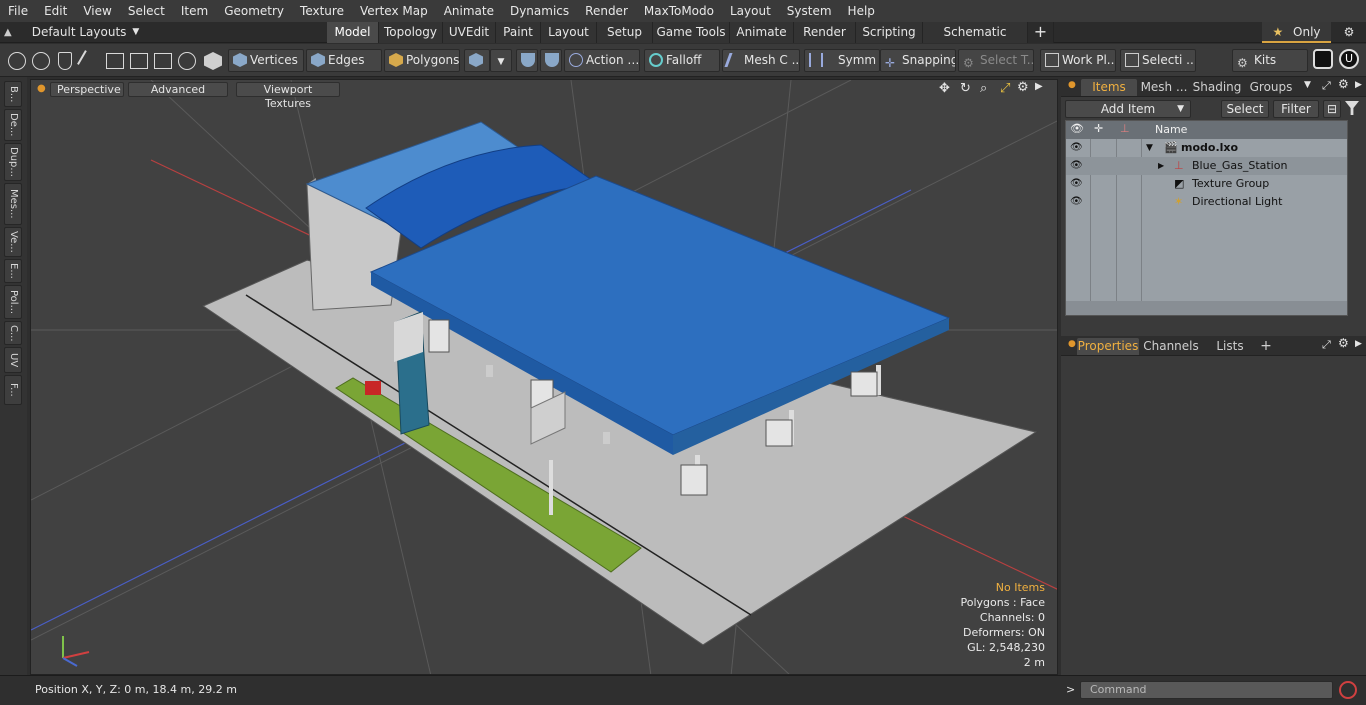 The image size is (1366, 705). Describe the element at coordinates (1230, 346) in the screenshot. I see `tab-lists: Lists` at that location.